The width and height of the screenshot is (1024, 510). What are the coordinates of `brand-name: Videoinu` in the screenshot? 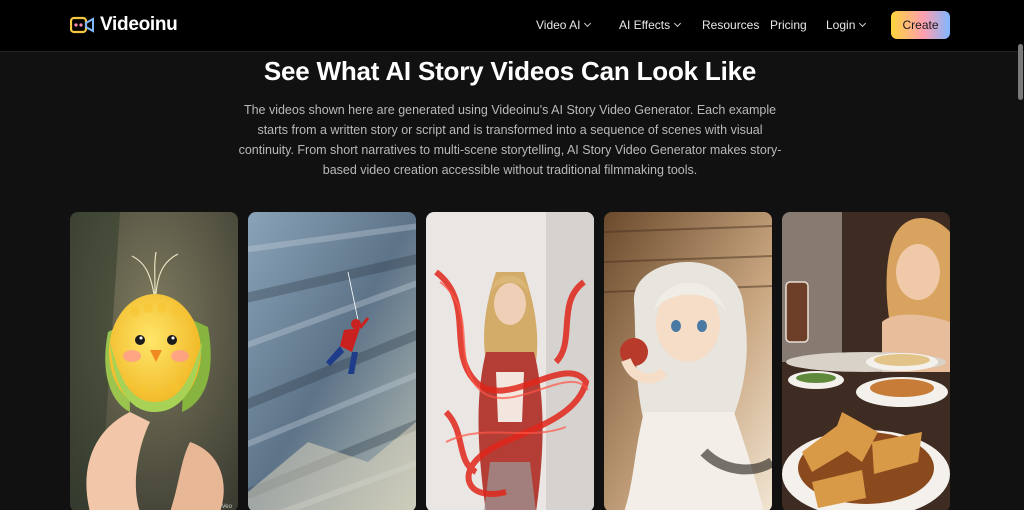 It's located at (139, 24).